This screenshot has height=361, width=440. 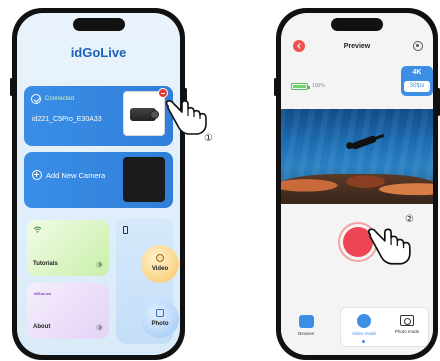 What do you see at coordinates (305, 333) in the screenshot?
I see `devices-label: Devices` at bounding box center [305, 333].